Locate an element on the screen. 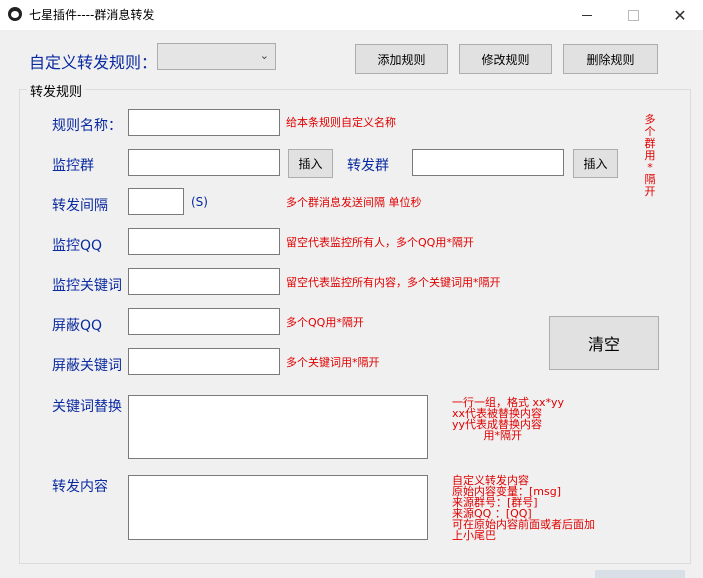  group-title: 转发规则 is located at coordinates (56, 90).